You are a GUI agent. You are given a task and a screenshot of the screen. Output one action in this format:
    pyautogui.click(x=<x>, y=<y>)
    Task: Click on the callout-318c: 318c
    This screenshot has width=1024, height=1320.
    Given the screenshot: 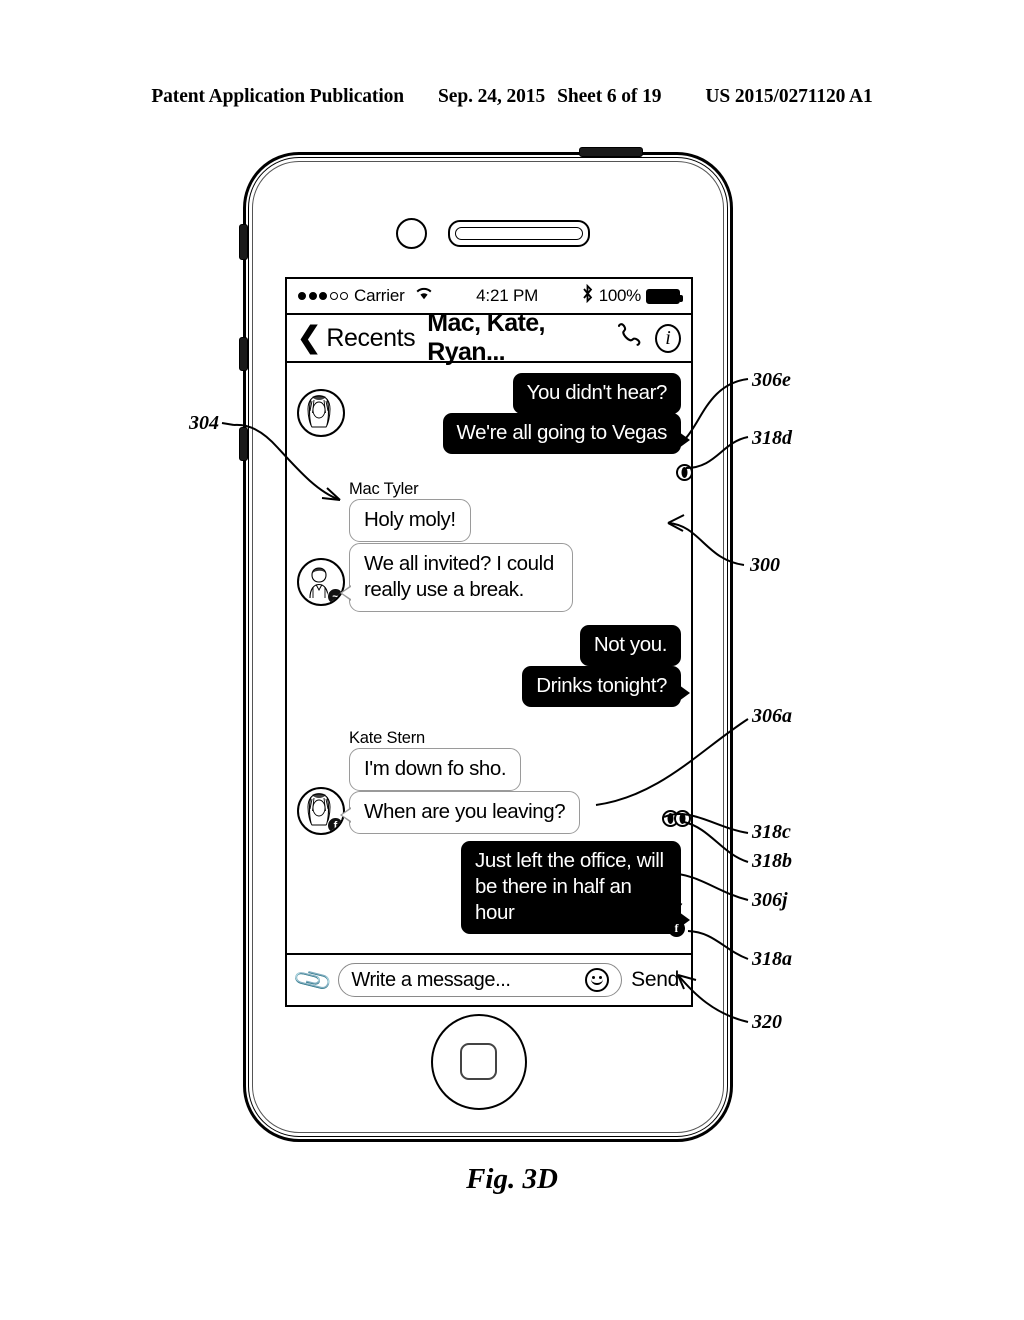 What is the action you would take?
    pyautogui.click(x=771, y=832)
    